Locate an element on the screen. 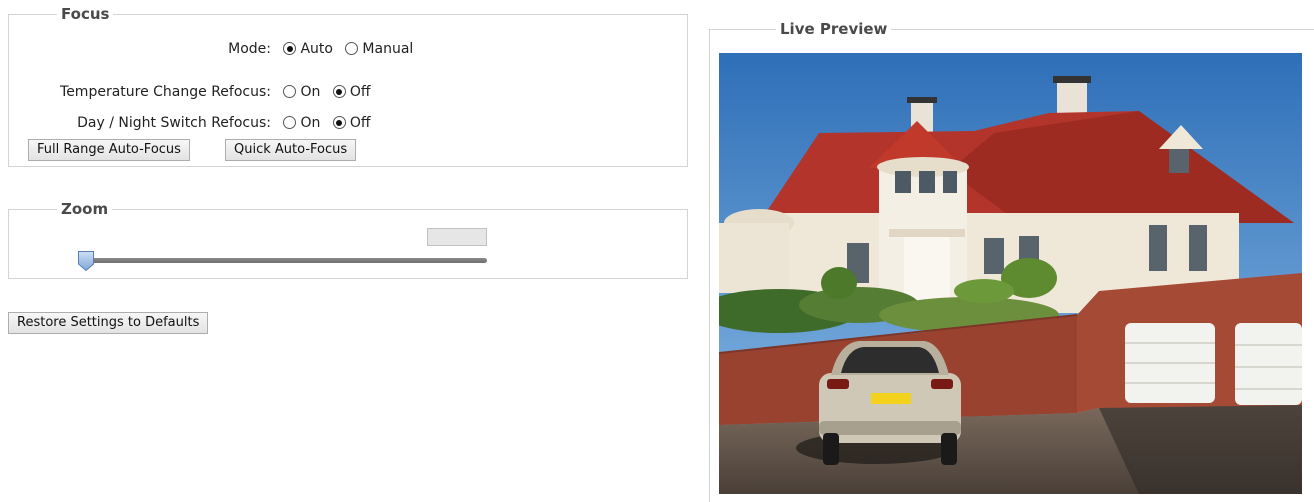 This screenshot has height=502, width=1314. zoom-group: Zoom is located at coordinates (348, 239).